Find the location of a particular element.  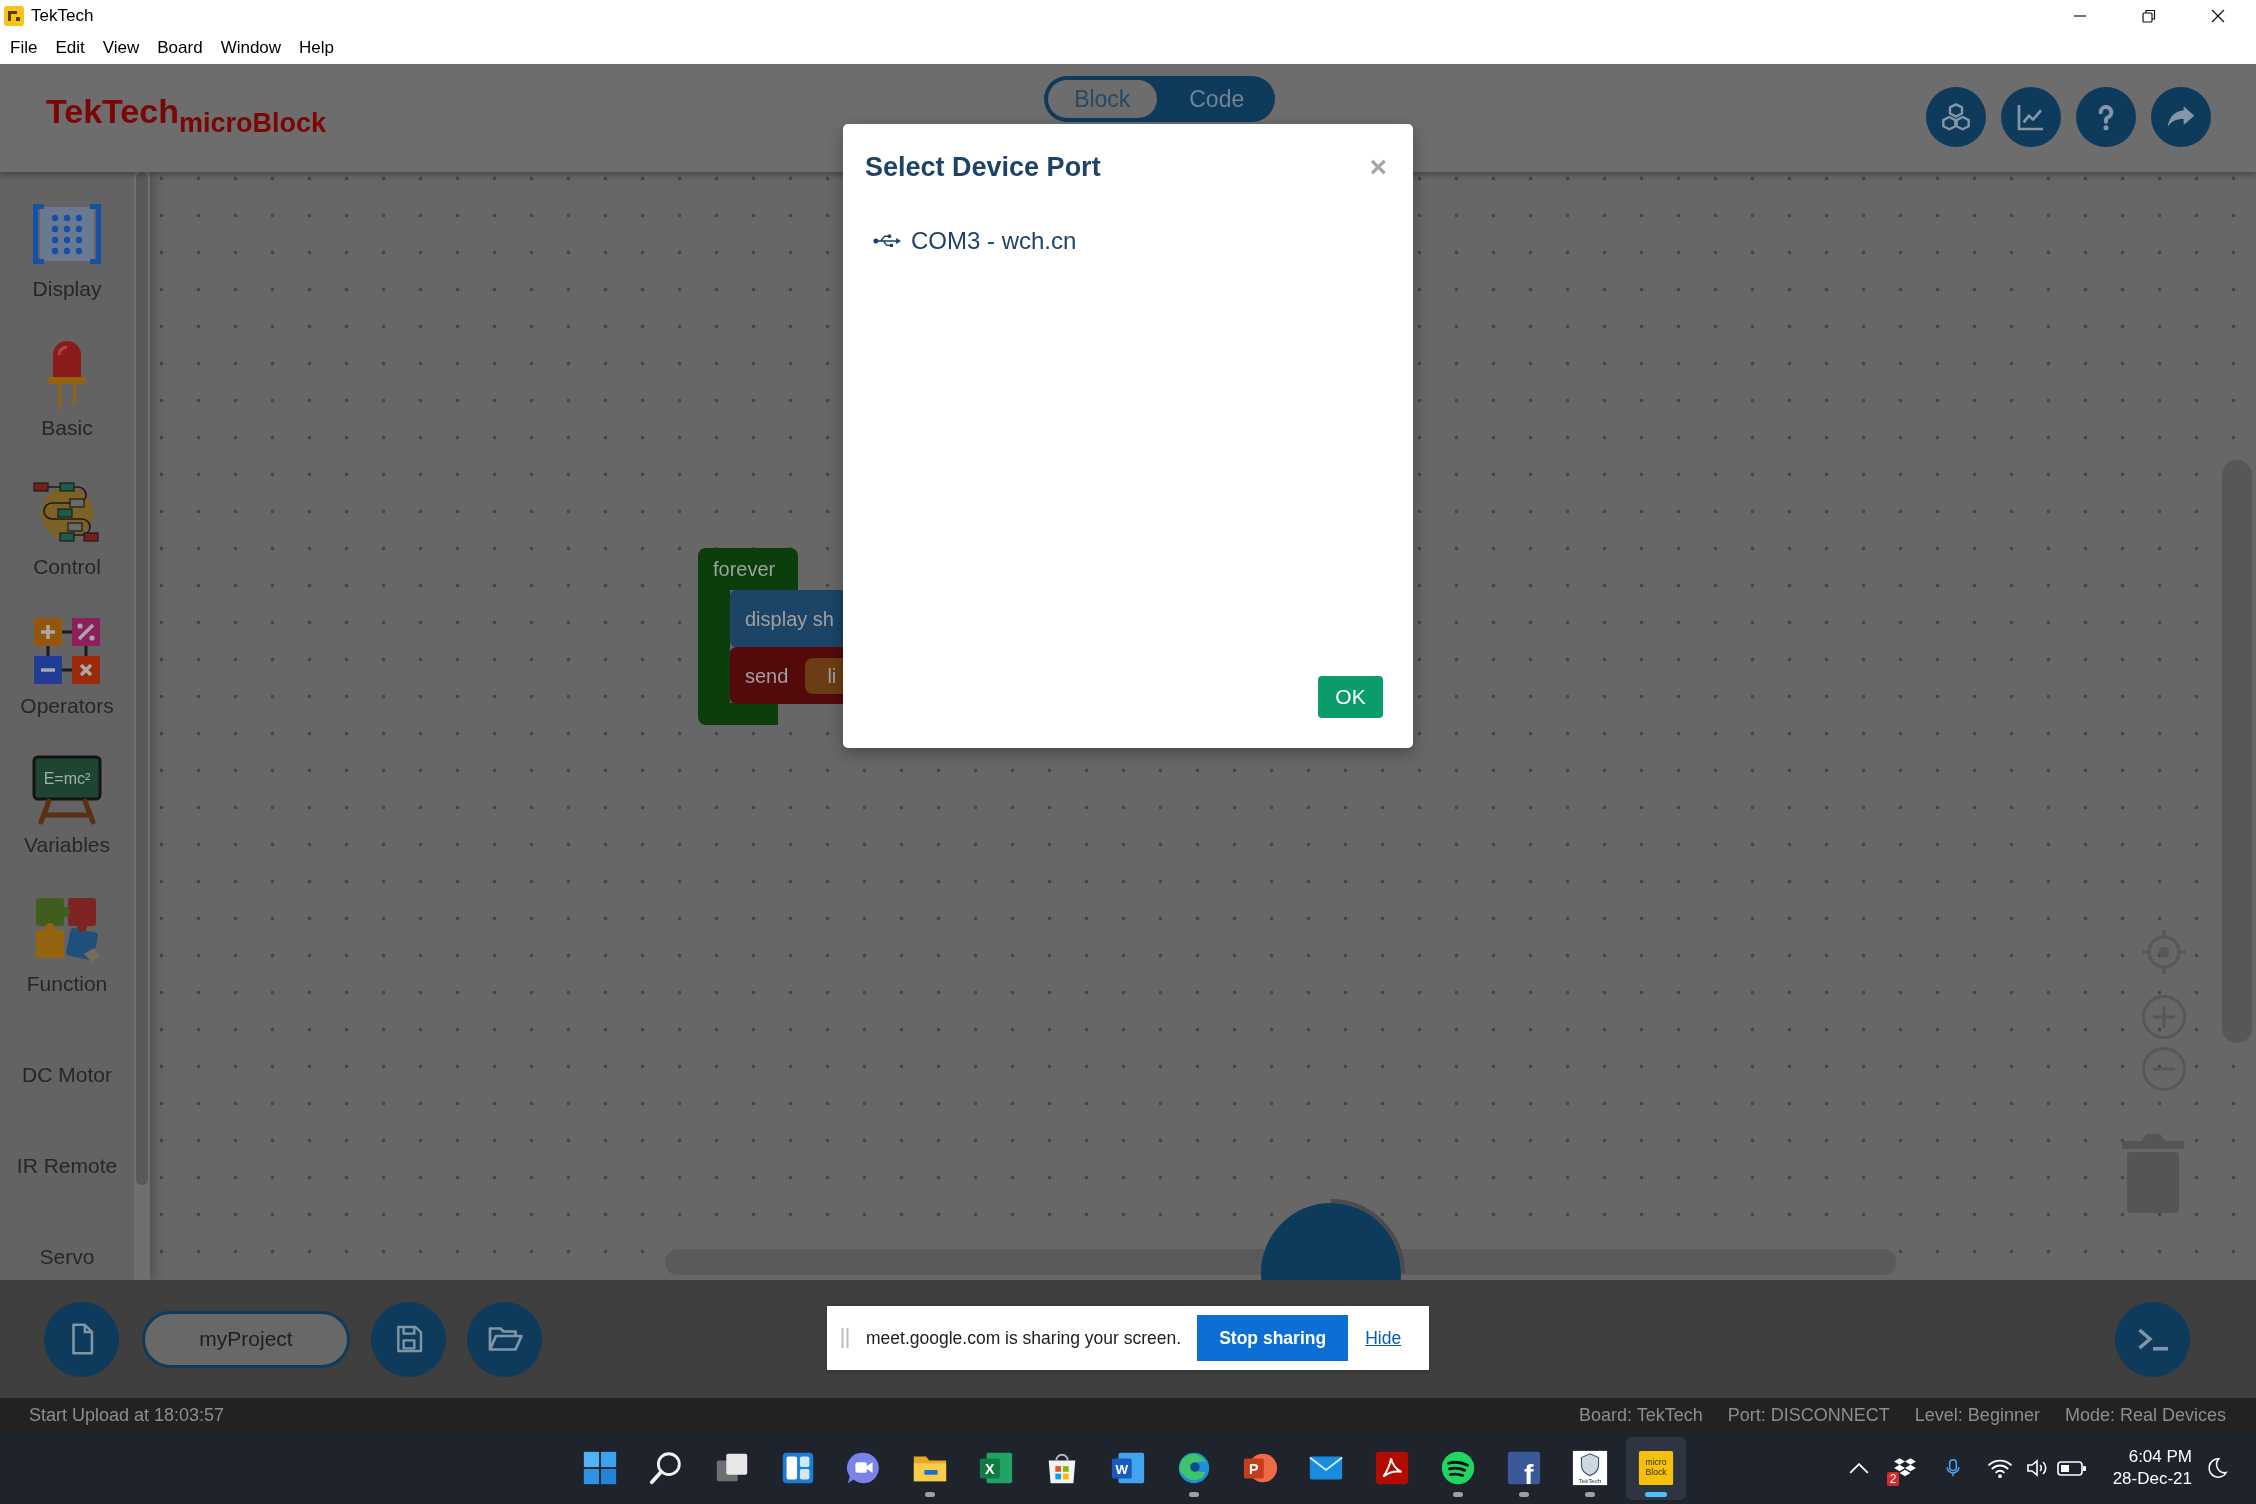

social-icon: f is located at coordinates (1524, 1468).